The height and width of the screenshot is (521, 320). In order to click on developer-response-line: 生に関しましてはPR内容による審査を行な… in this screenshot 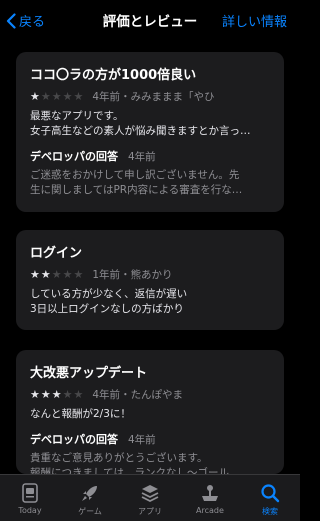, I will do `click(136, 190)`.